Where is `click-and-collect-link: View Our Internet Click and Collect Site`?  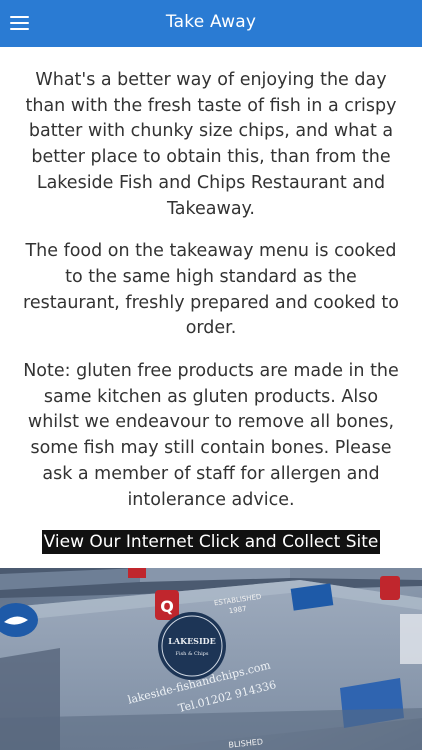
click-and-collect-link: View Our Internet Click and Collect Site is located at coordinates (211, 542).